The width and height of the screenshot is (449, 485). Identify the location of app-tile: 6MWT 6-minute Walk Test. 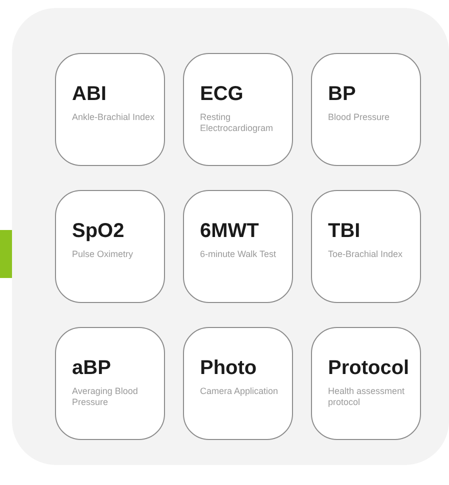
(238, 246).